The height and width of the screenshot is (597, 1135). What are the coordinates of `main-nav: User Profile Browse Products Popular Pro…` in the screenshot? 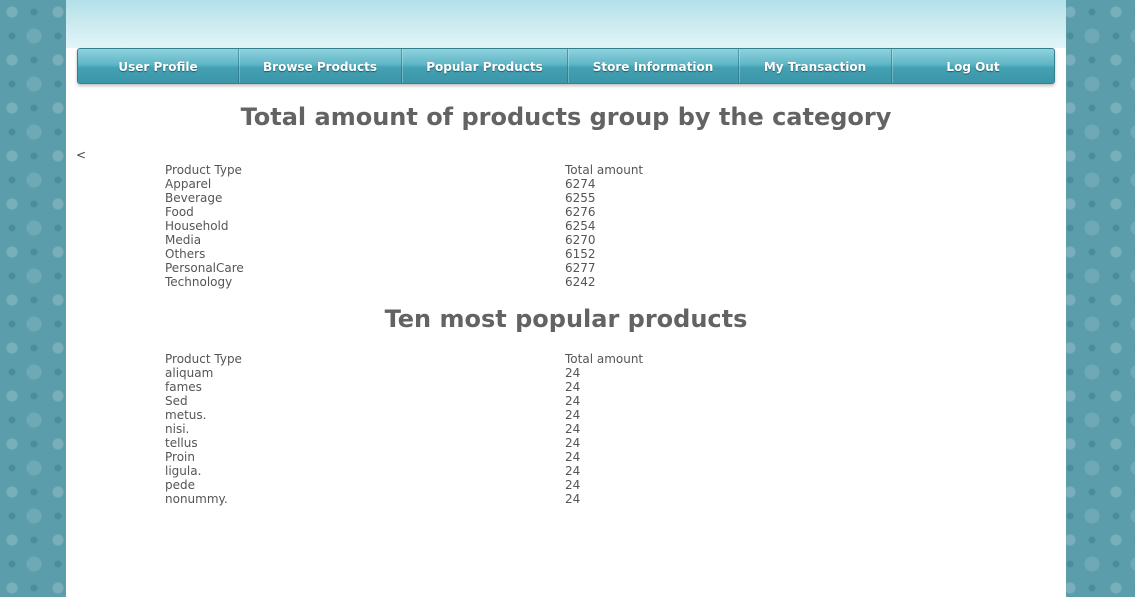 It's located at (566, 66).